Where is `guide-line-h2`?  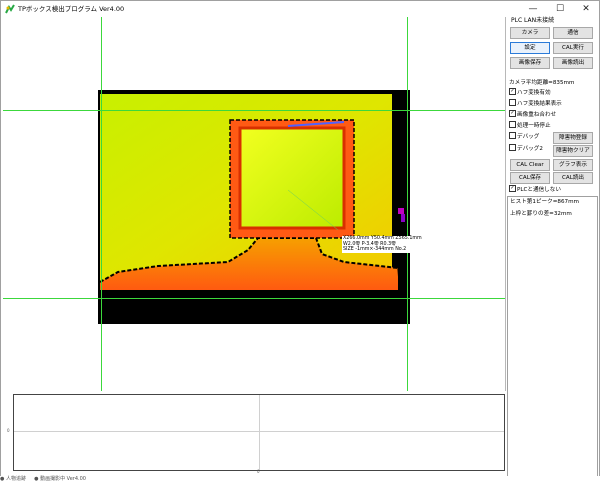 guide-line-h2 is located at coordinates (254, 298).